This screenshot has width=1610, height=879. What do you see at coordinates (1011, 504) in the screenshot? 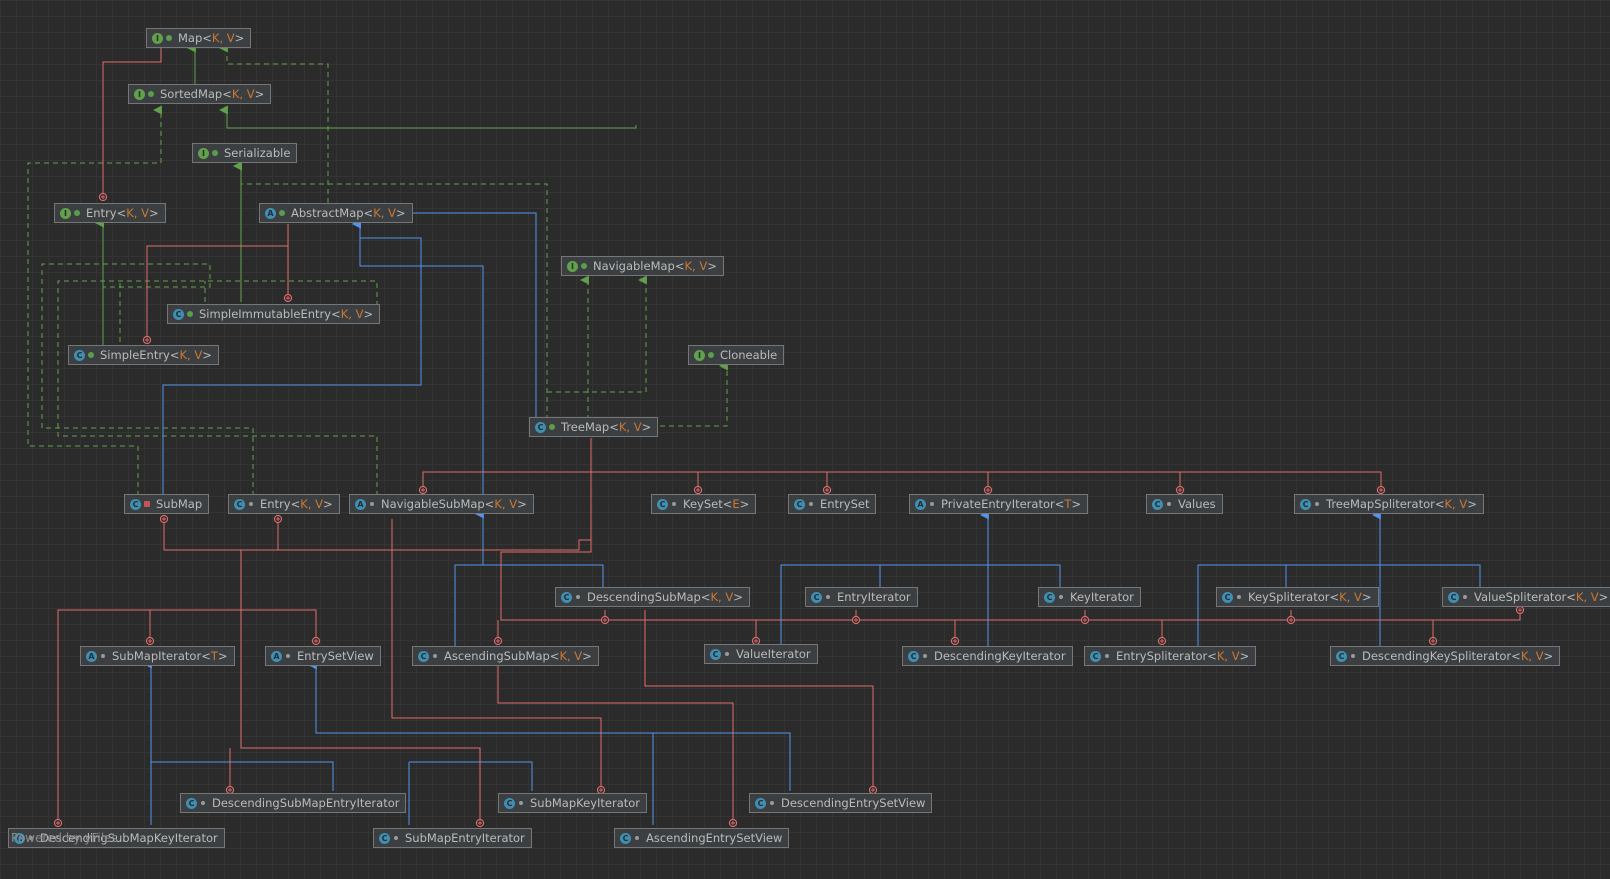
I see `class-name-label: PrivateEntryIterator<T>` at bounding box center [1011, 504].